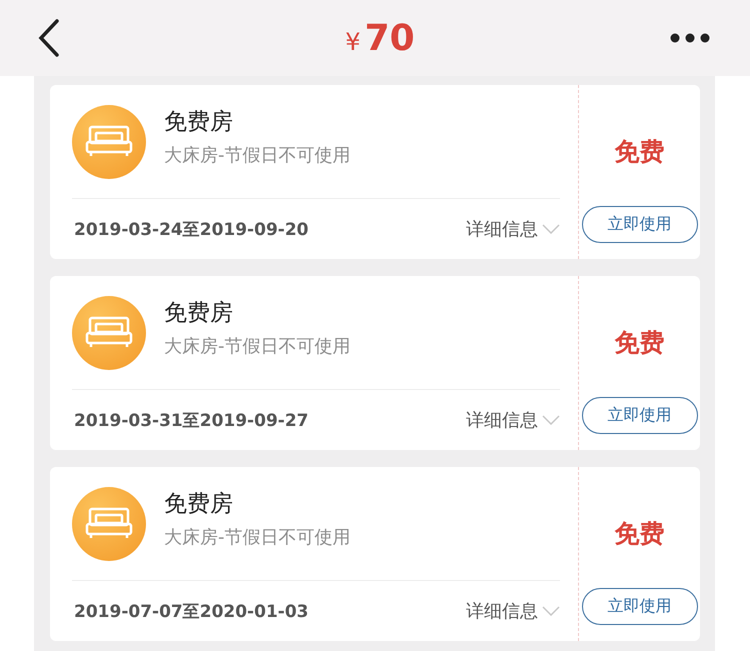 The height and width of the screenshot is (651, 750). Describe the element at coordinates (191, 421) in the screenshot. I see `validity-dates: 2019-03-31至2019-09-27` at that location.